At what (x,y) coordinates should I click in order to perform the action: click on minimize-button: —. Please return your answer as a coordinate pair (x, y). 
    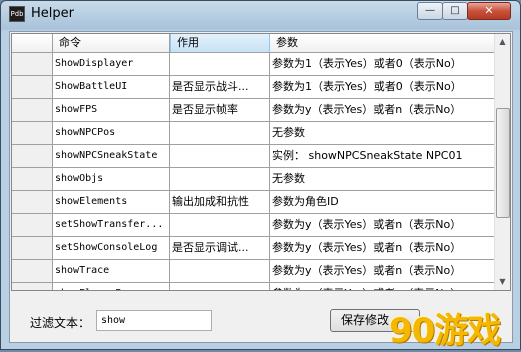
    Looking at the image, I should click on (430, 11).